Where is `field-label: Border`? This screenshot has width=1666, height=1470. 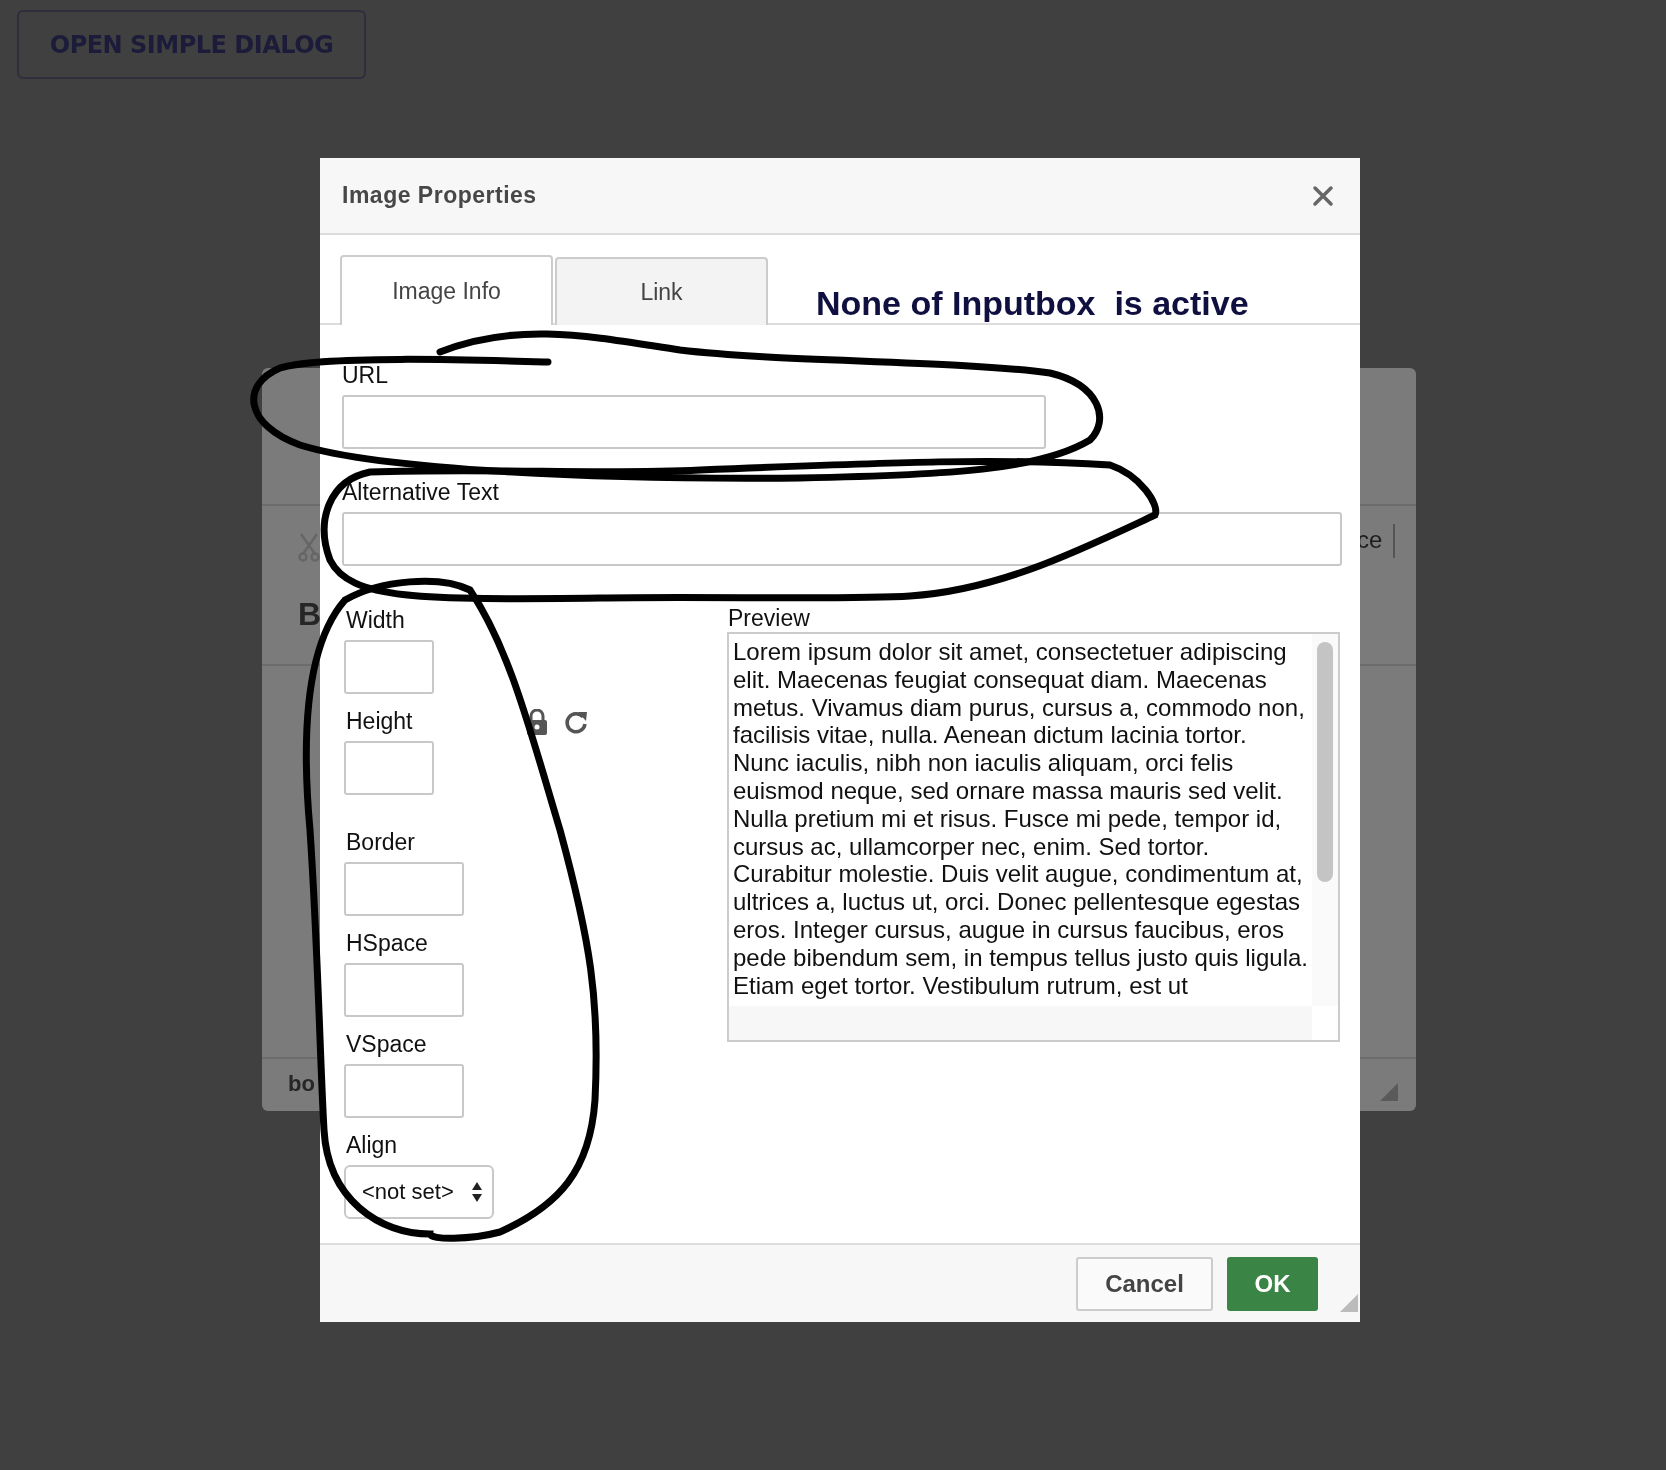
field-label: Border is located at coordinates (381, 842).